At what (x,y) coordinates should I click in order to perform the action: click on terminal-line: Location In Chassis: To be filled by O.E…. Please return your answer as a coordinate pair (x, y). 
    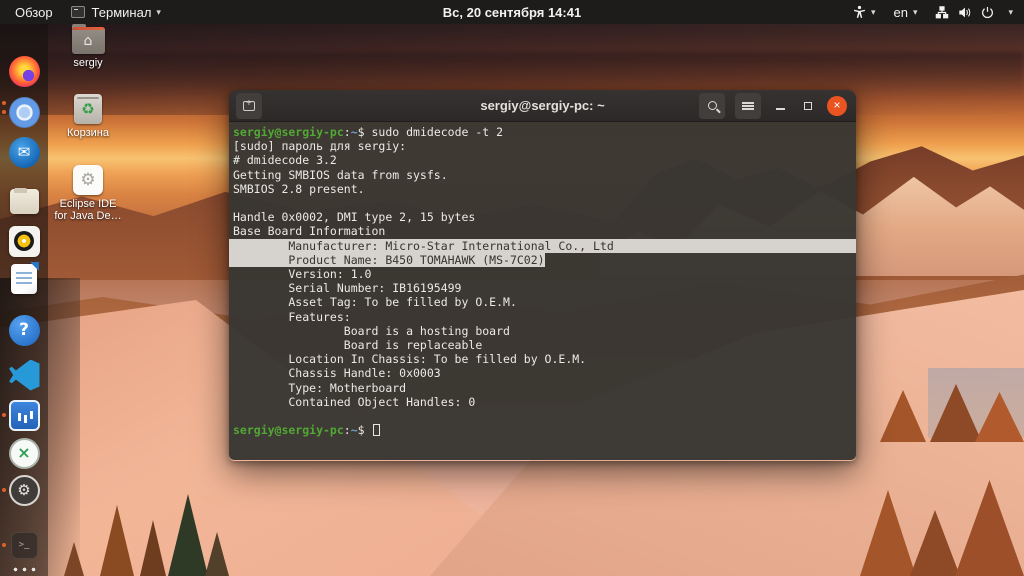
    Looking at the image, I should click on (544, 359).